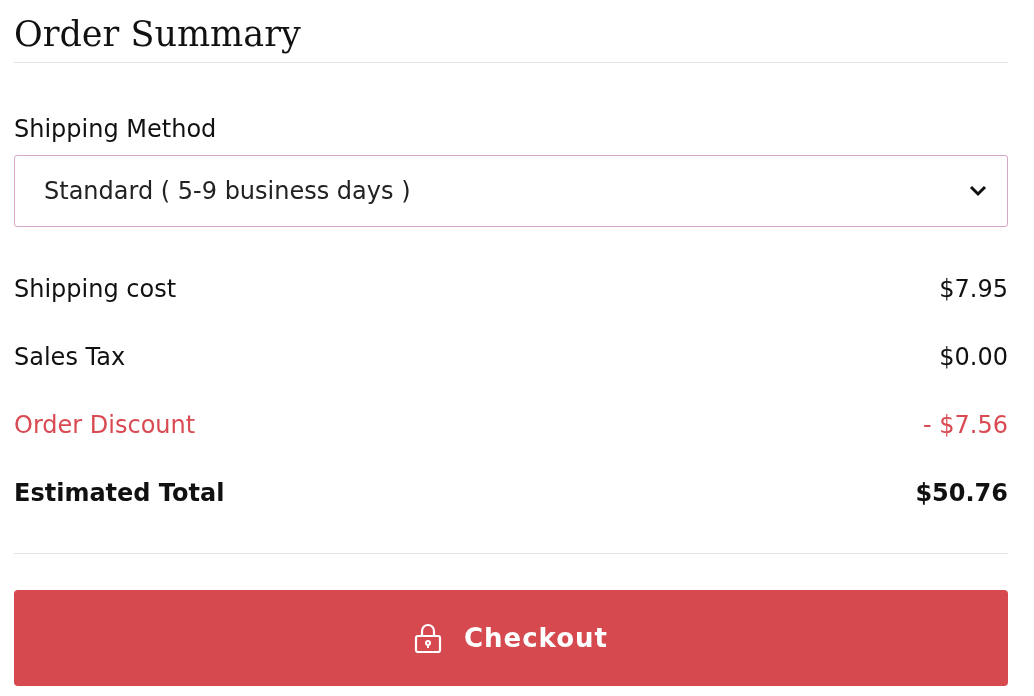 The height and width of the screenshot is (696, 1034). What do you see at coordinates (511, 638) in the screenshot?
I see `checkout-button: Checkout` at bounding box center [511, 638].